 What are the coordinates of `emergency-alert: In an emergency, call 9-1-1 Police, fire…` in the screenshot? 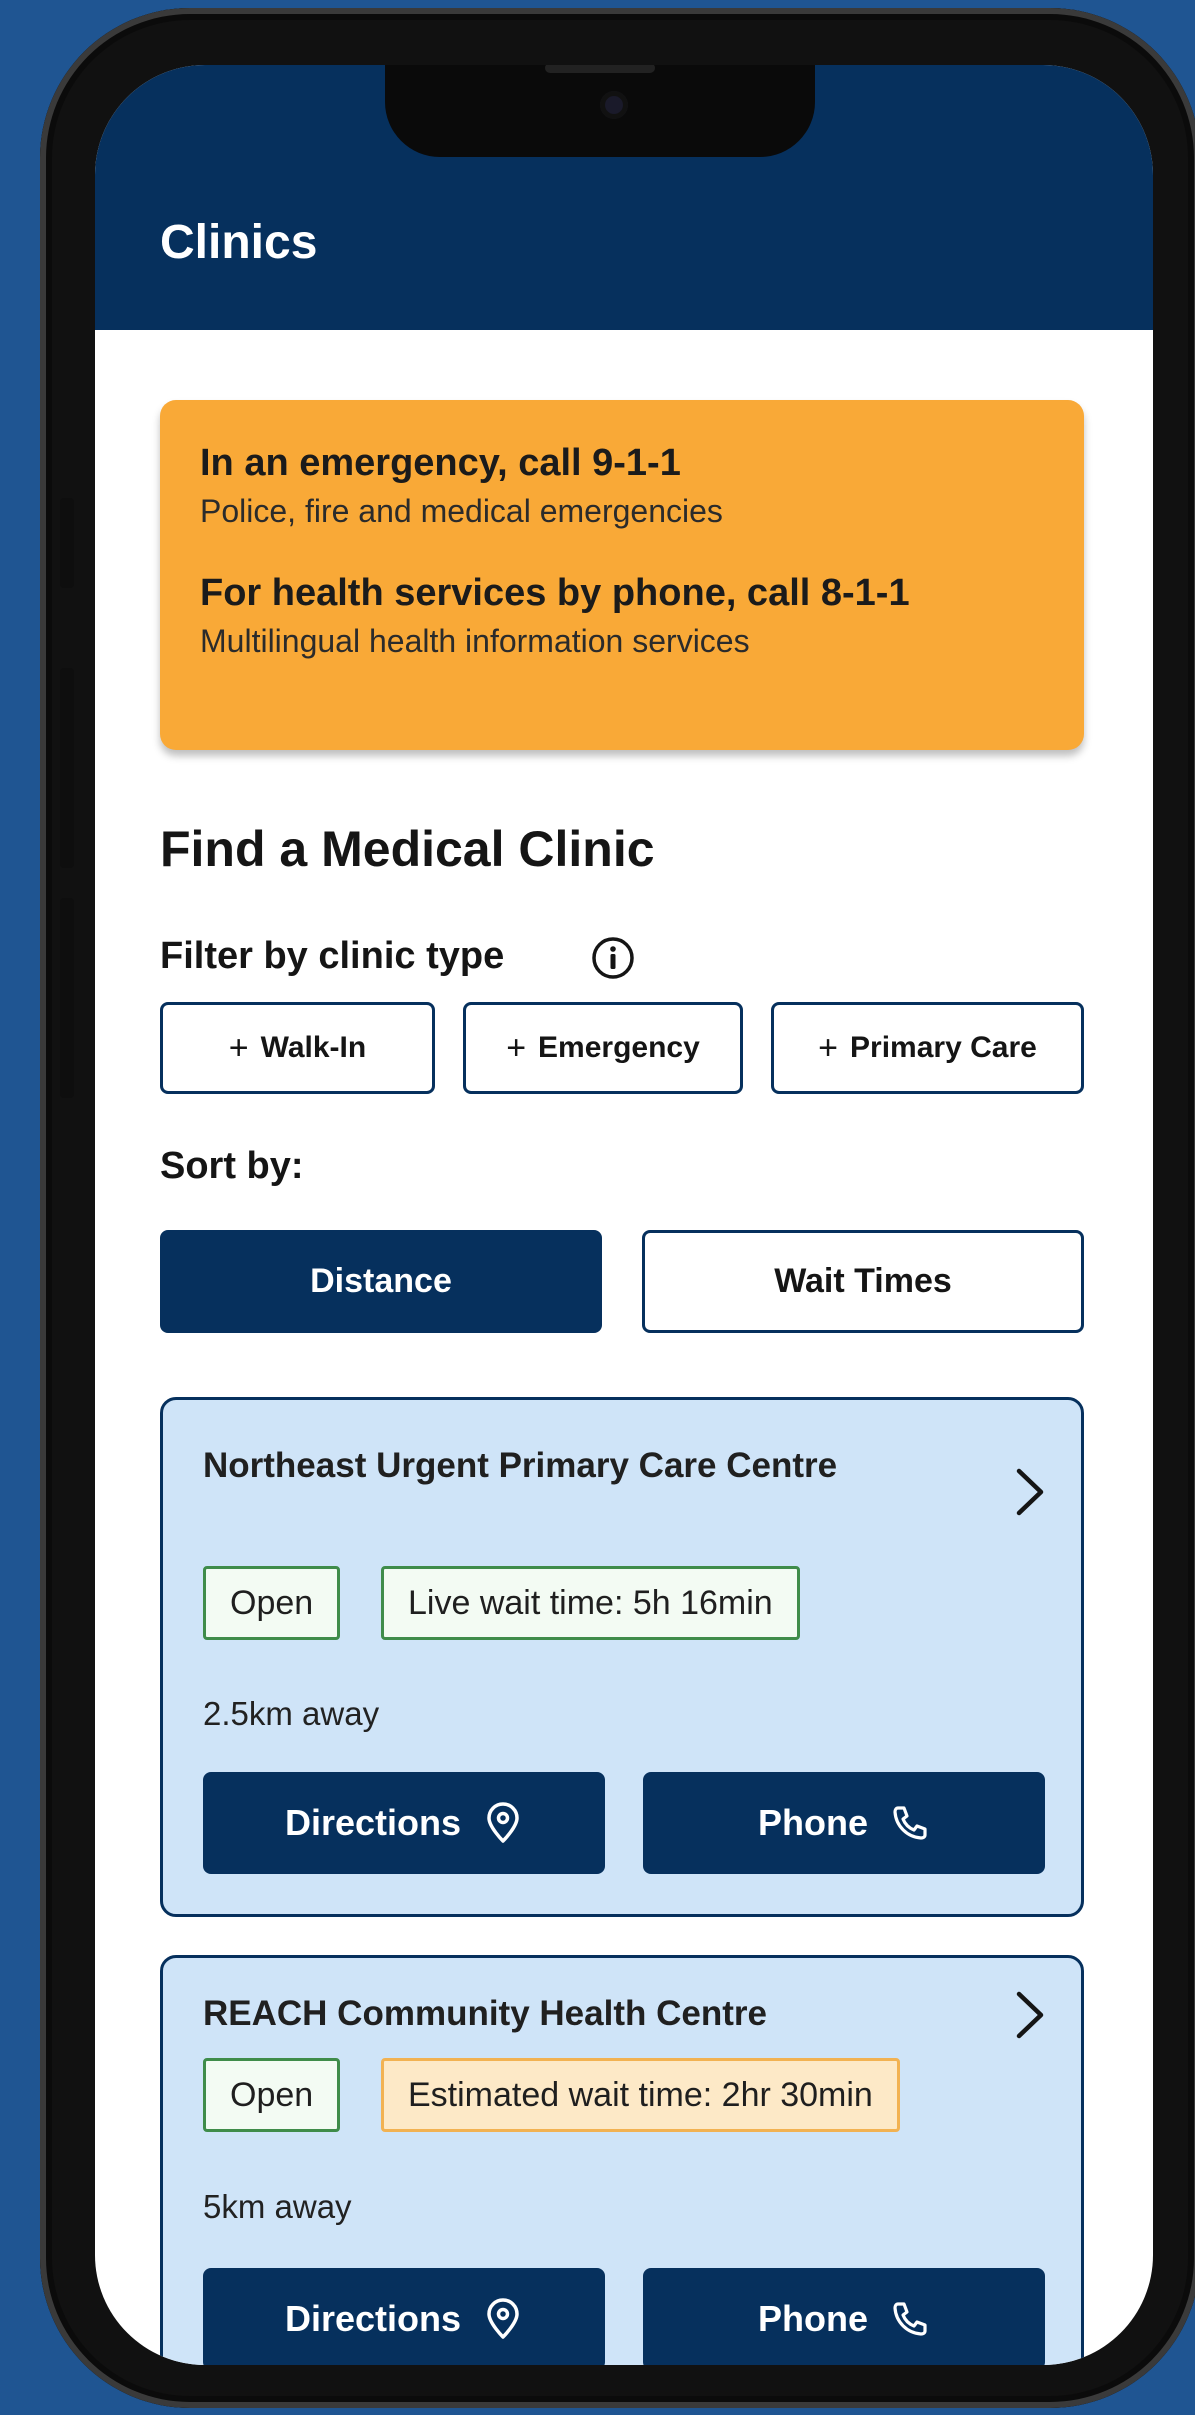 It's located at (622, 575).